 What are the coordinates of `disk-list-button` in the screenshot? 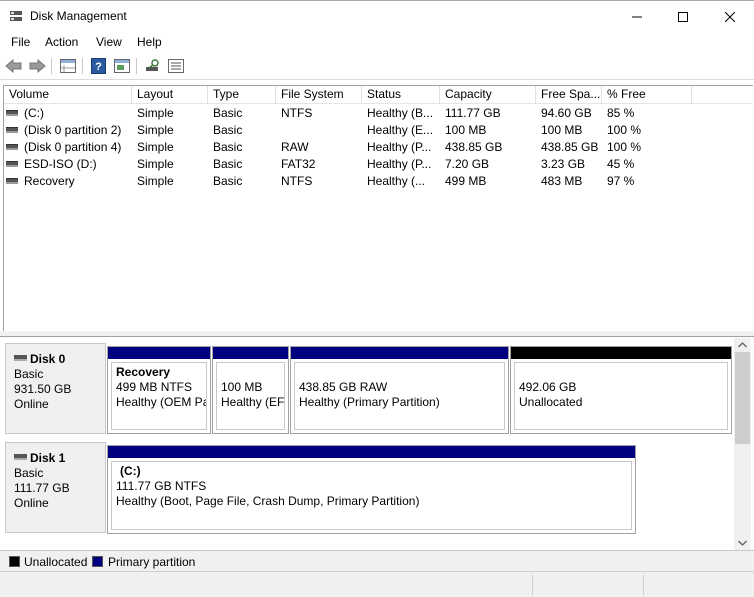 It's located at (176, 66).